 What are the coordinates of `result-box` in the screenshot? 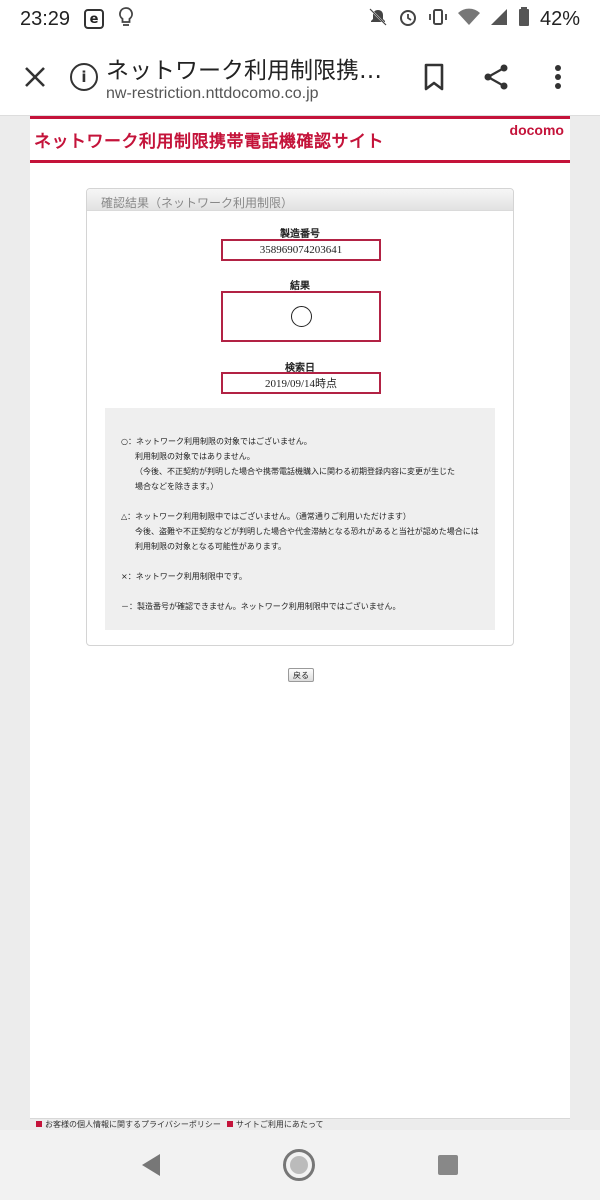 It's located at (301, 316).